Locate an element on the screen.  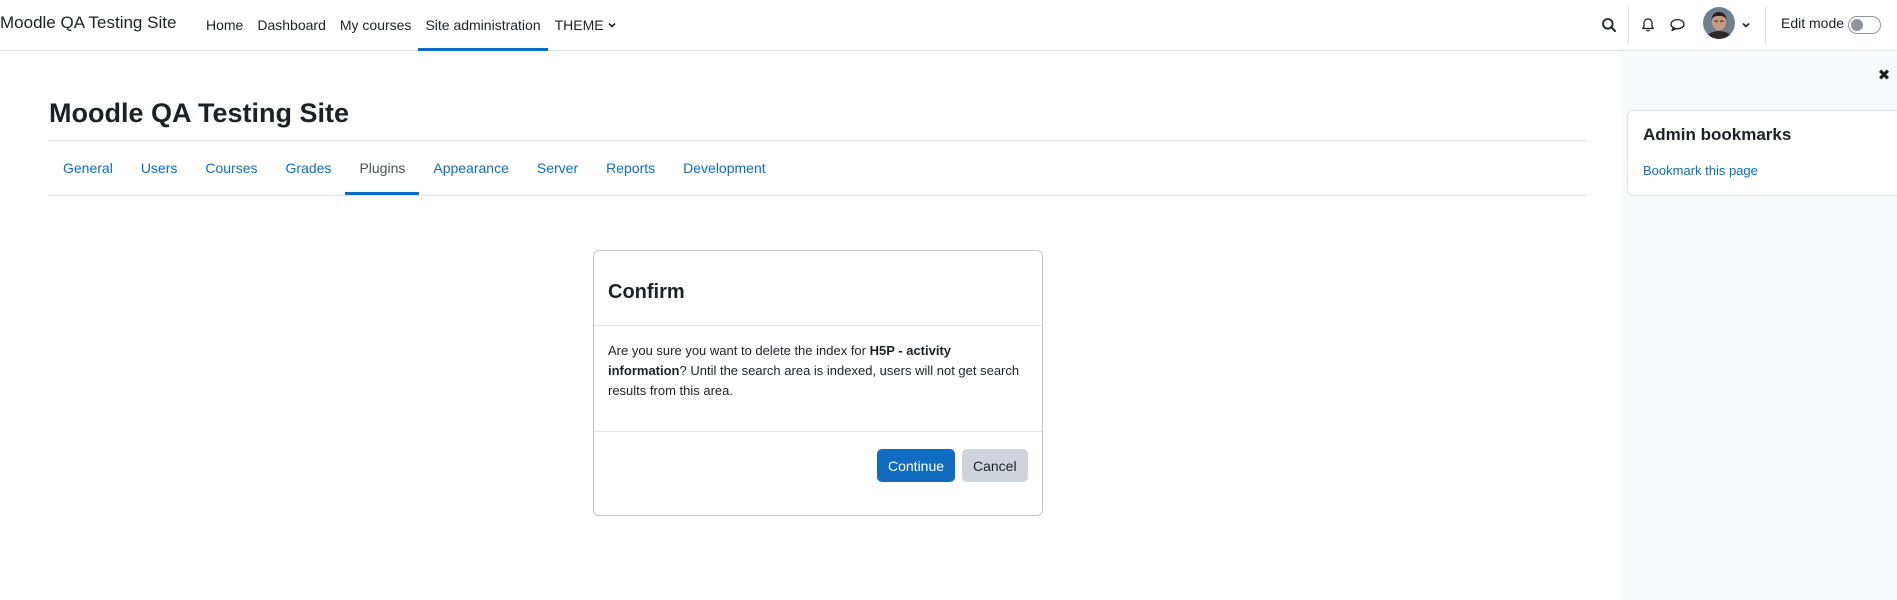
tab-label: Appearance is located at coordinates (471, 168).